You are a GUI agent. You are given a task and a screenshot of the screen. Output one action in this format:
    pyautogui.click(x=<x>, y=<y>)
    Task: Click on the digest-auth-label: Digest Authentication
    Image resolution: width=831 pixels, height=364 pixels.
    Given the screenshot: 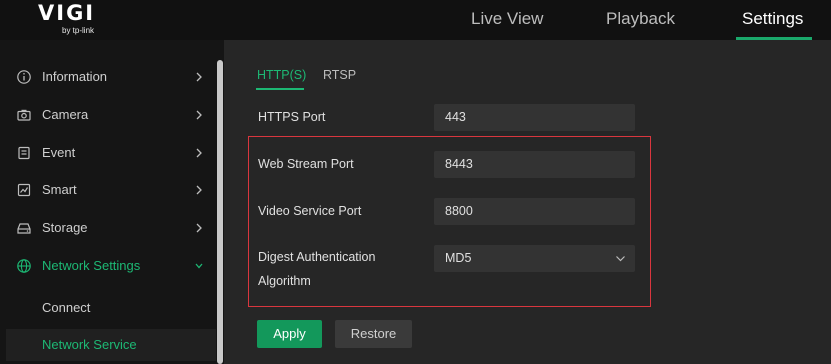 What is the action you would take?
    pyautogui.click(x=317, y=257)
    